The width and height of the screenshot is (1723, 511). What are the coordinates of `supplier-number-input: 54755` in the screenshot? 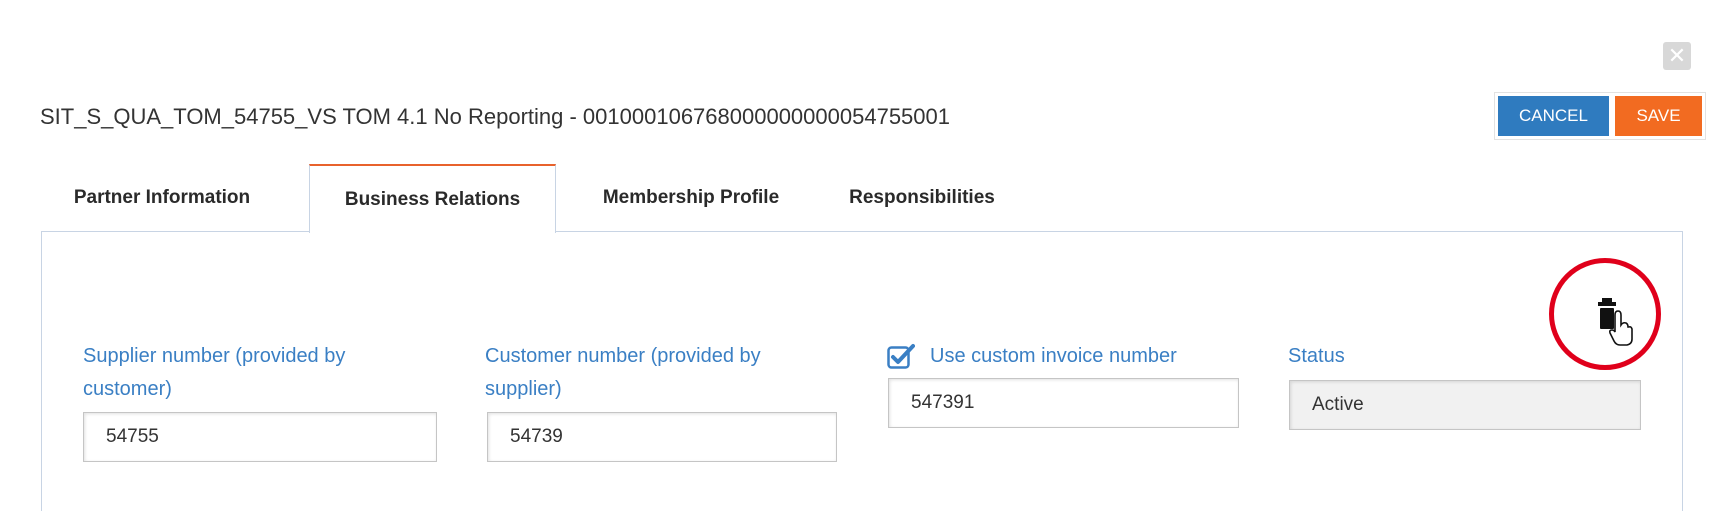 It's located at (260, 437).